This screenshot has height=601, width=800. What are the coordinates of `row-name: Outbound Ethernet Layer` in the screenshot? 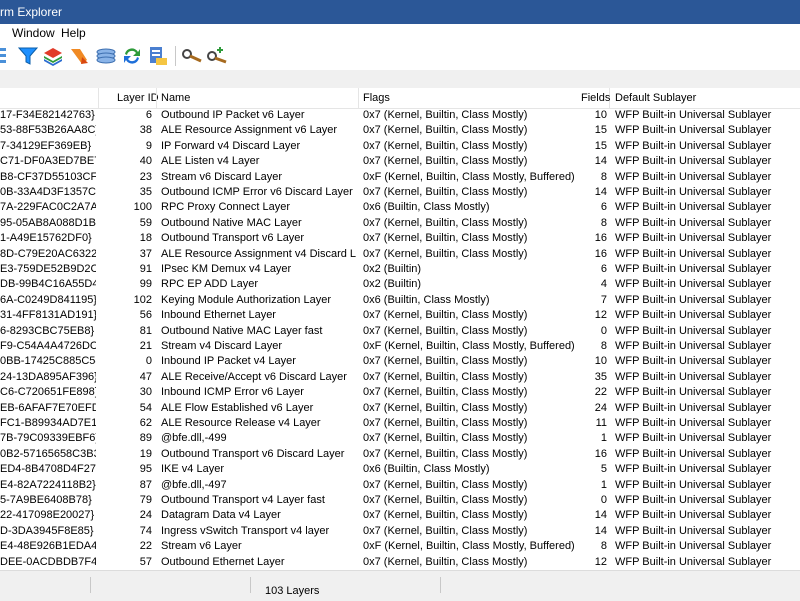 It's located at (223, 561).